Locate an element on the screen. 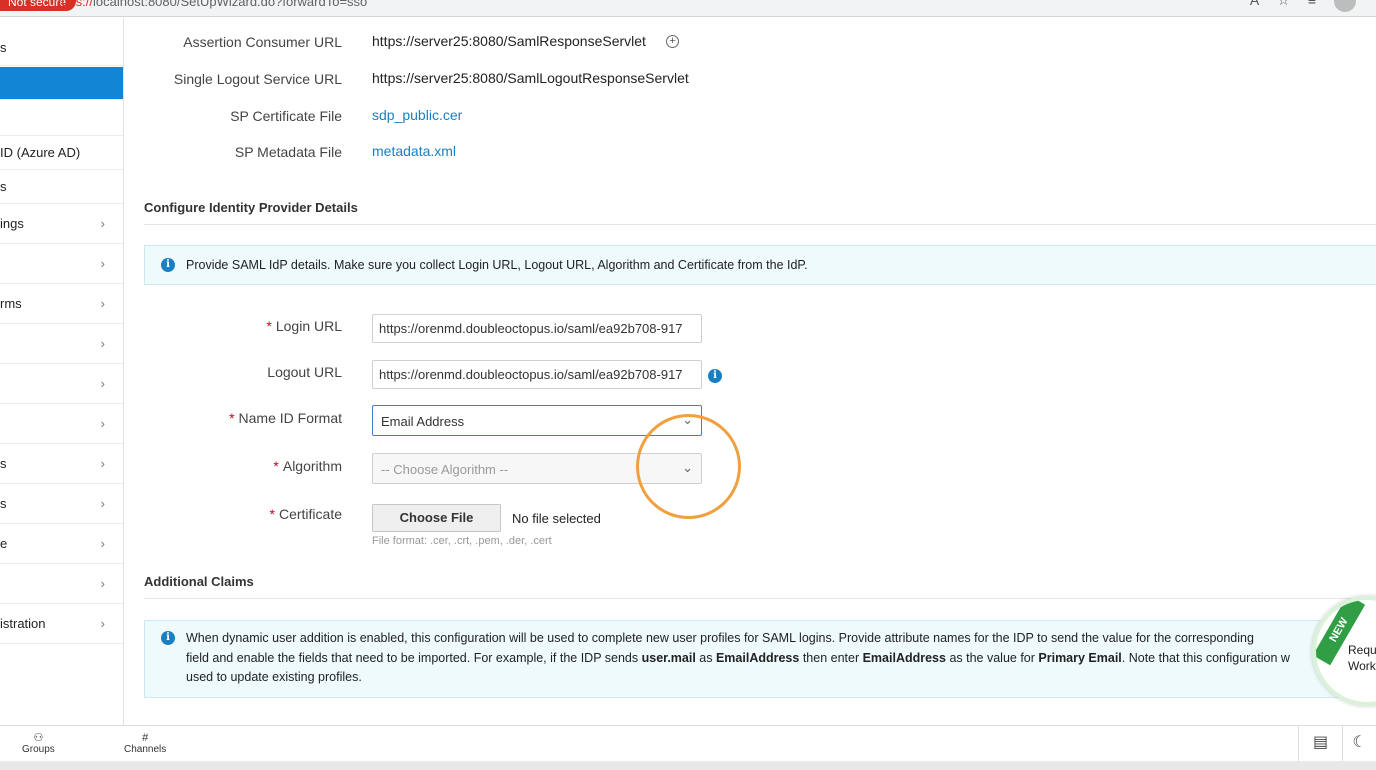 This screenshot has width=1376, height=770. algorithm-label: * Algorithm is located at coordinates (307, 466).